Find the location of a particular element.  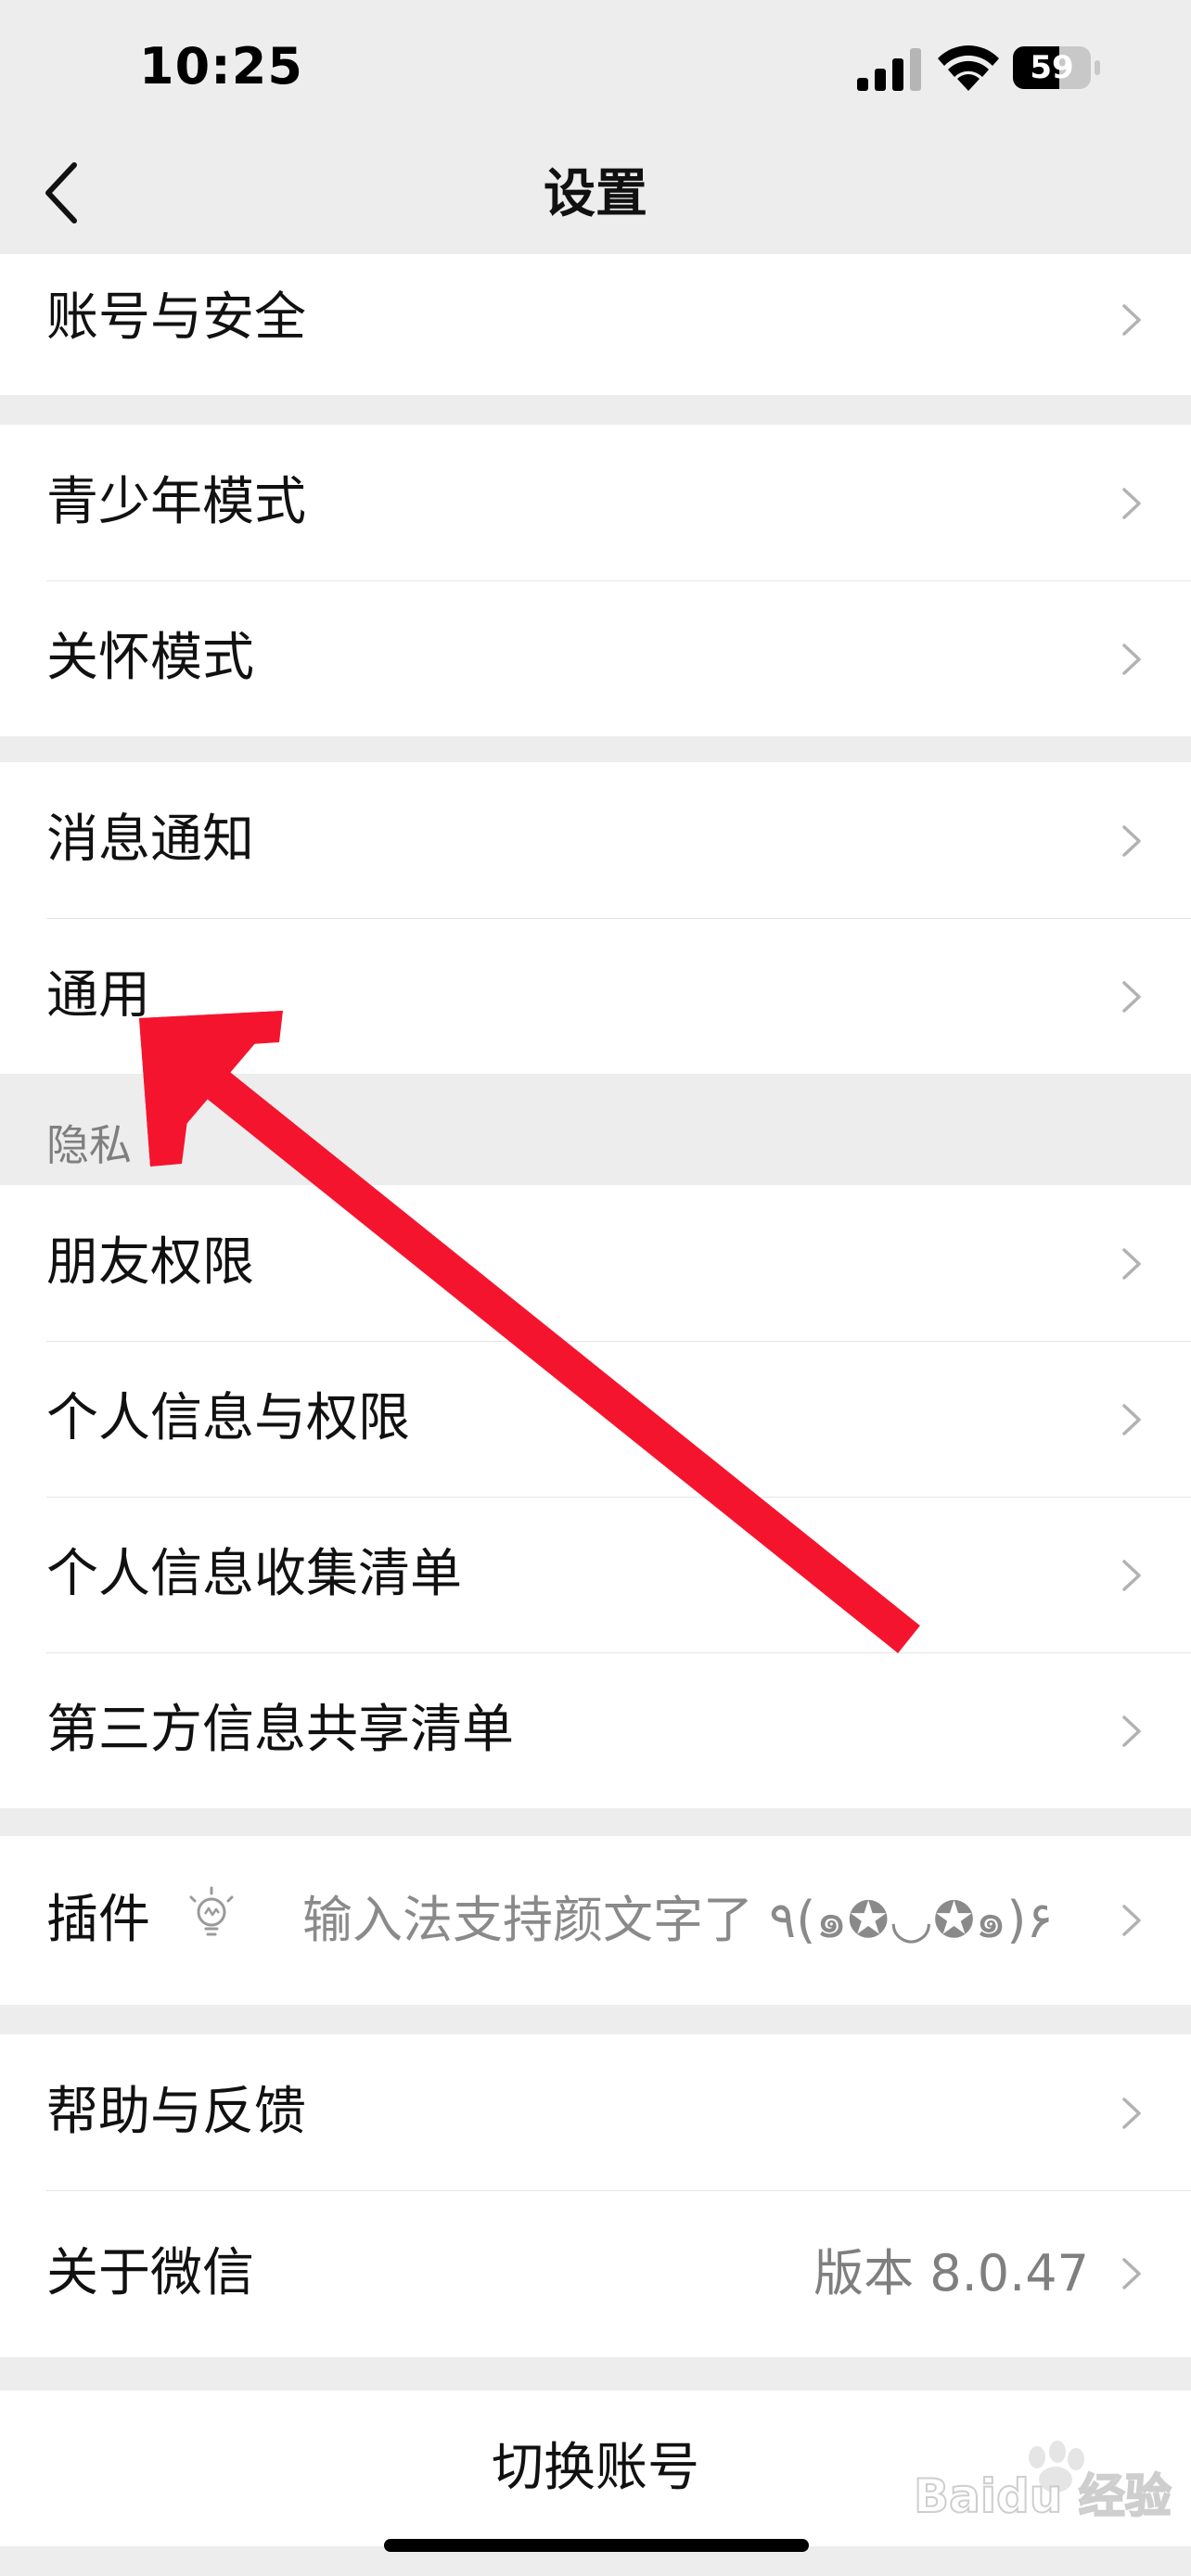

settings-item-label: 个人信息收集清单 is located at coordinates (254, 1574).